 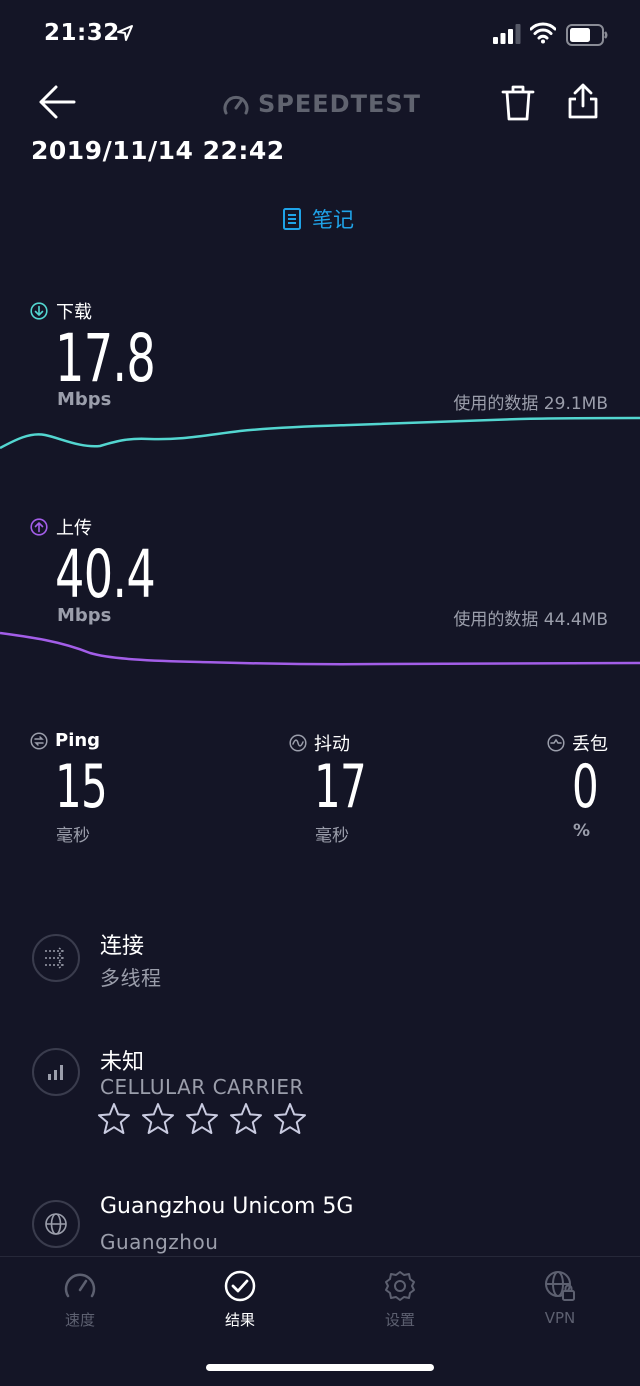 I want to click on connection-icon-circle, so click(x=56, y=958).